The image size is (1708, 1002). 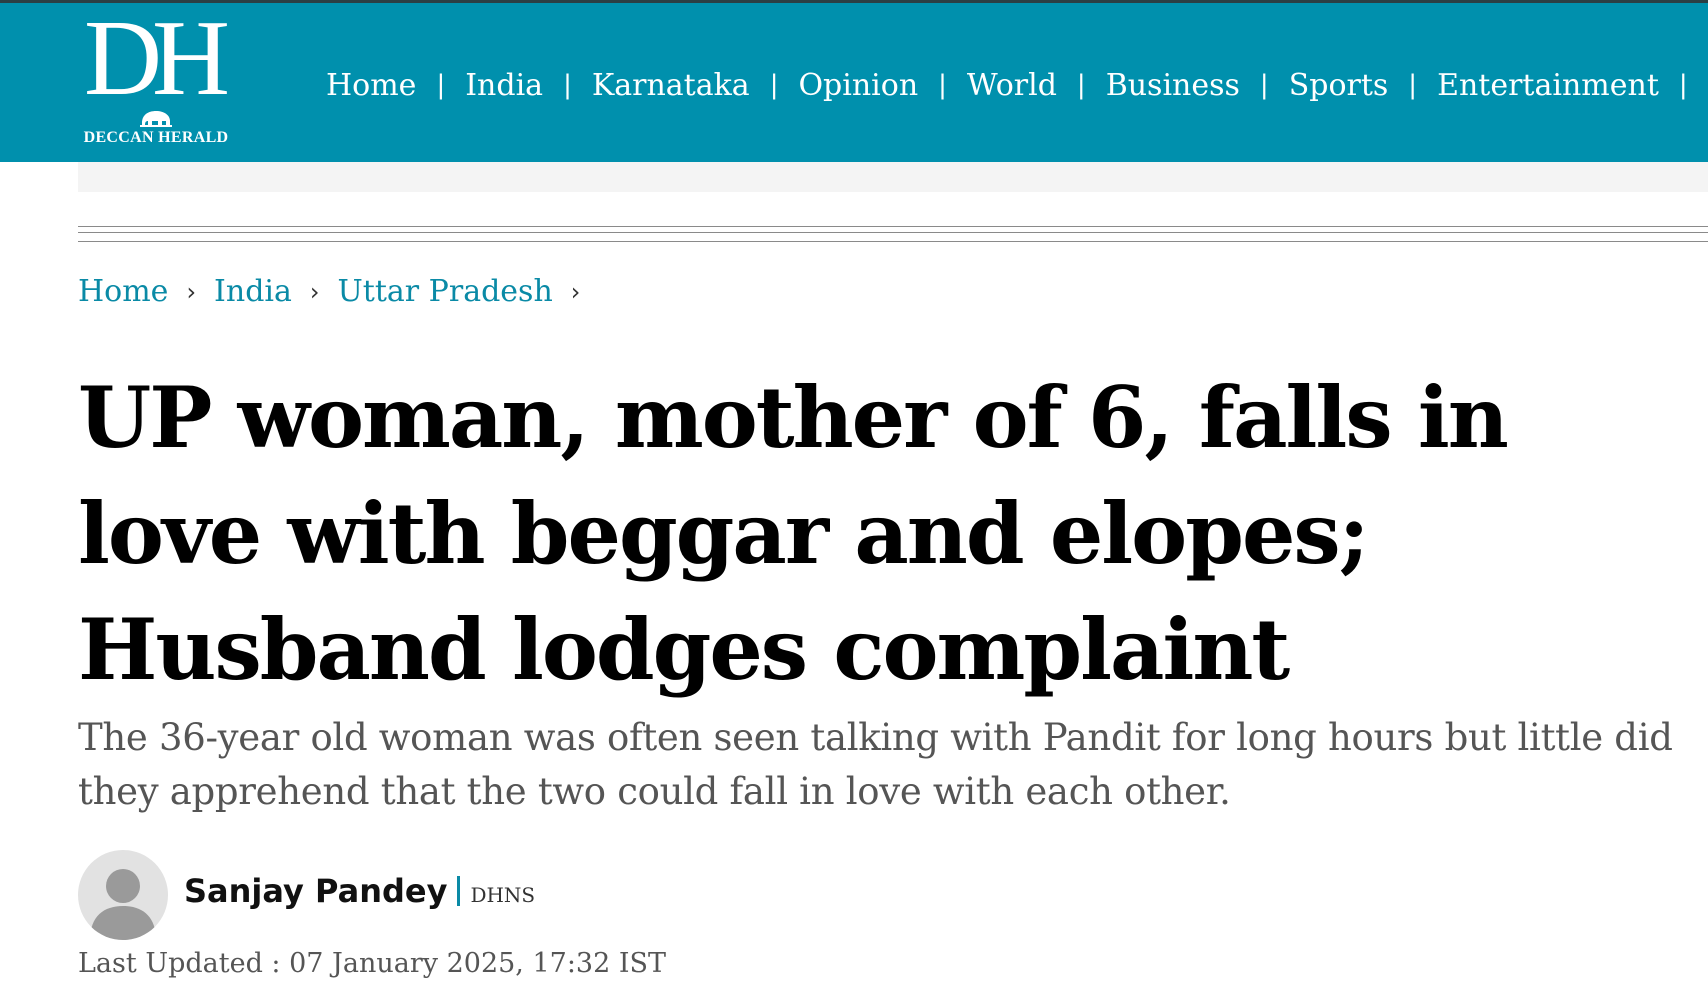 I want to click on byline: Sanjay Pandey DHNS, so click(x=359, y=891).